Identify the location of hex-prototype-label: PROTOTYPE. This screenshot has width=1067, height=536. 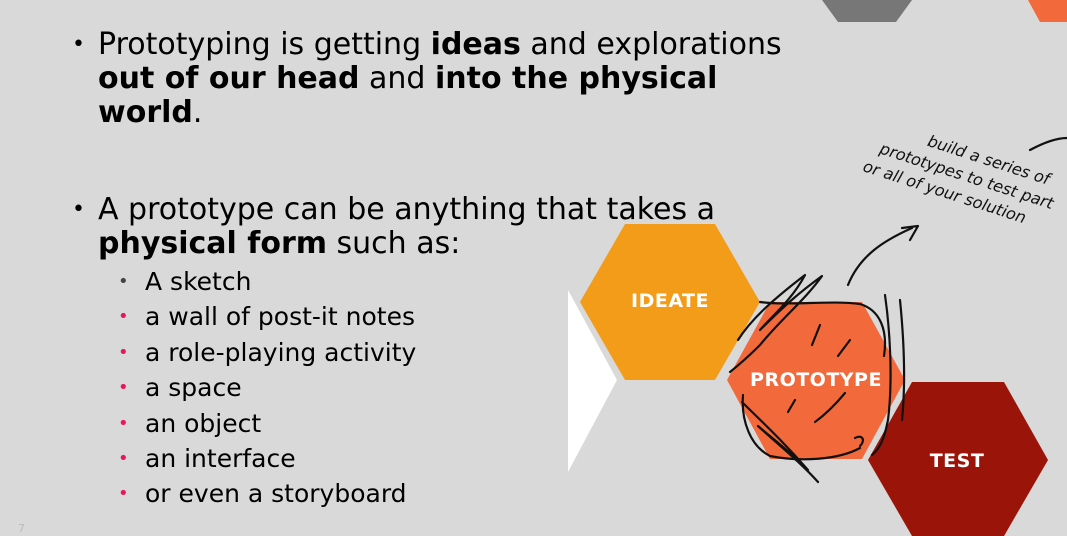
(816, 380).